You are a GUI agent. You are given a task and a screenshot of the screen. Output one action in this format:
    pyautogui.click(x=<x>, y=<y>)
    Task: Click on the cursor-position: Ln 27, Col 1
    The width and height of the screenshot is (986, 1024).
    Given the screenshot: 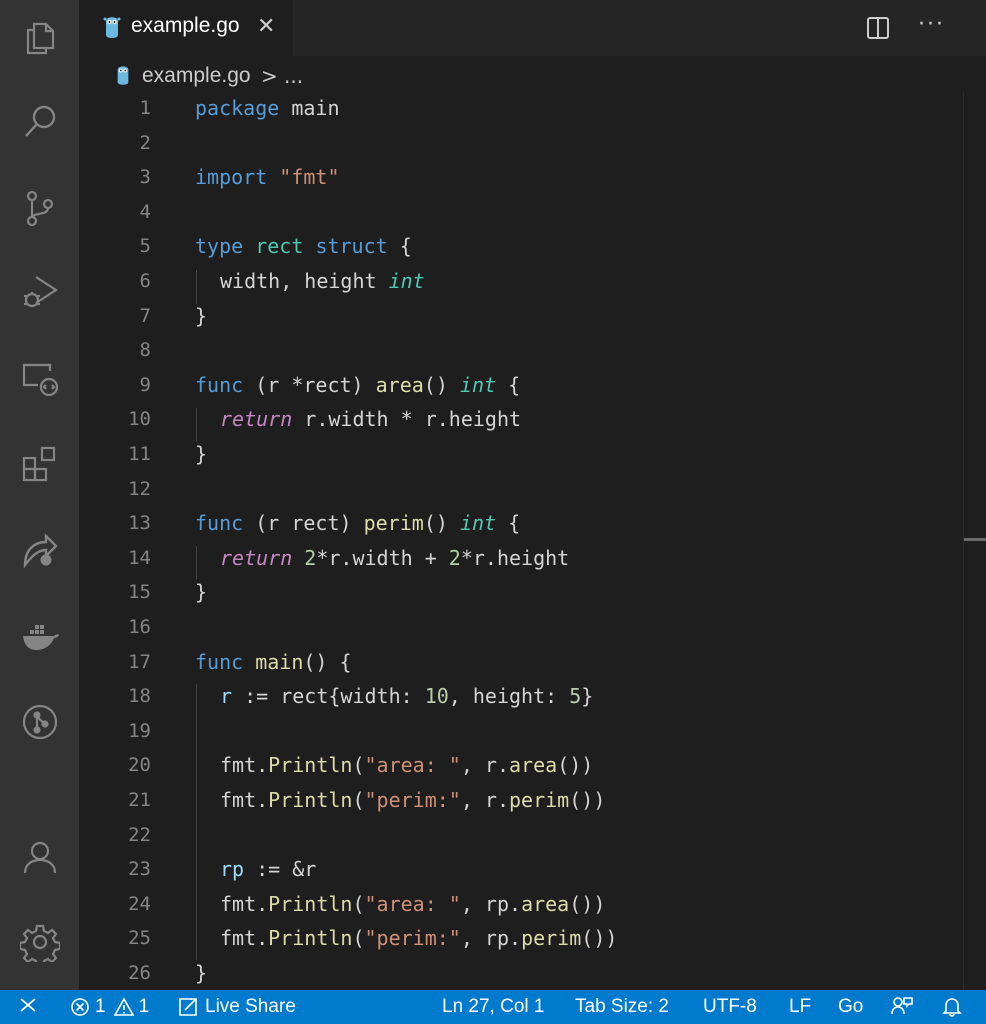 What is the action you would take?
    pyautogui.click(x=493, y=1007)
    